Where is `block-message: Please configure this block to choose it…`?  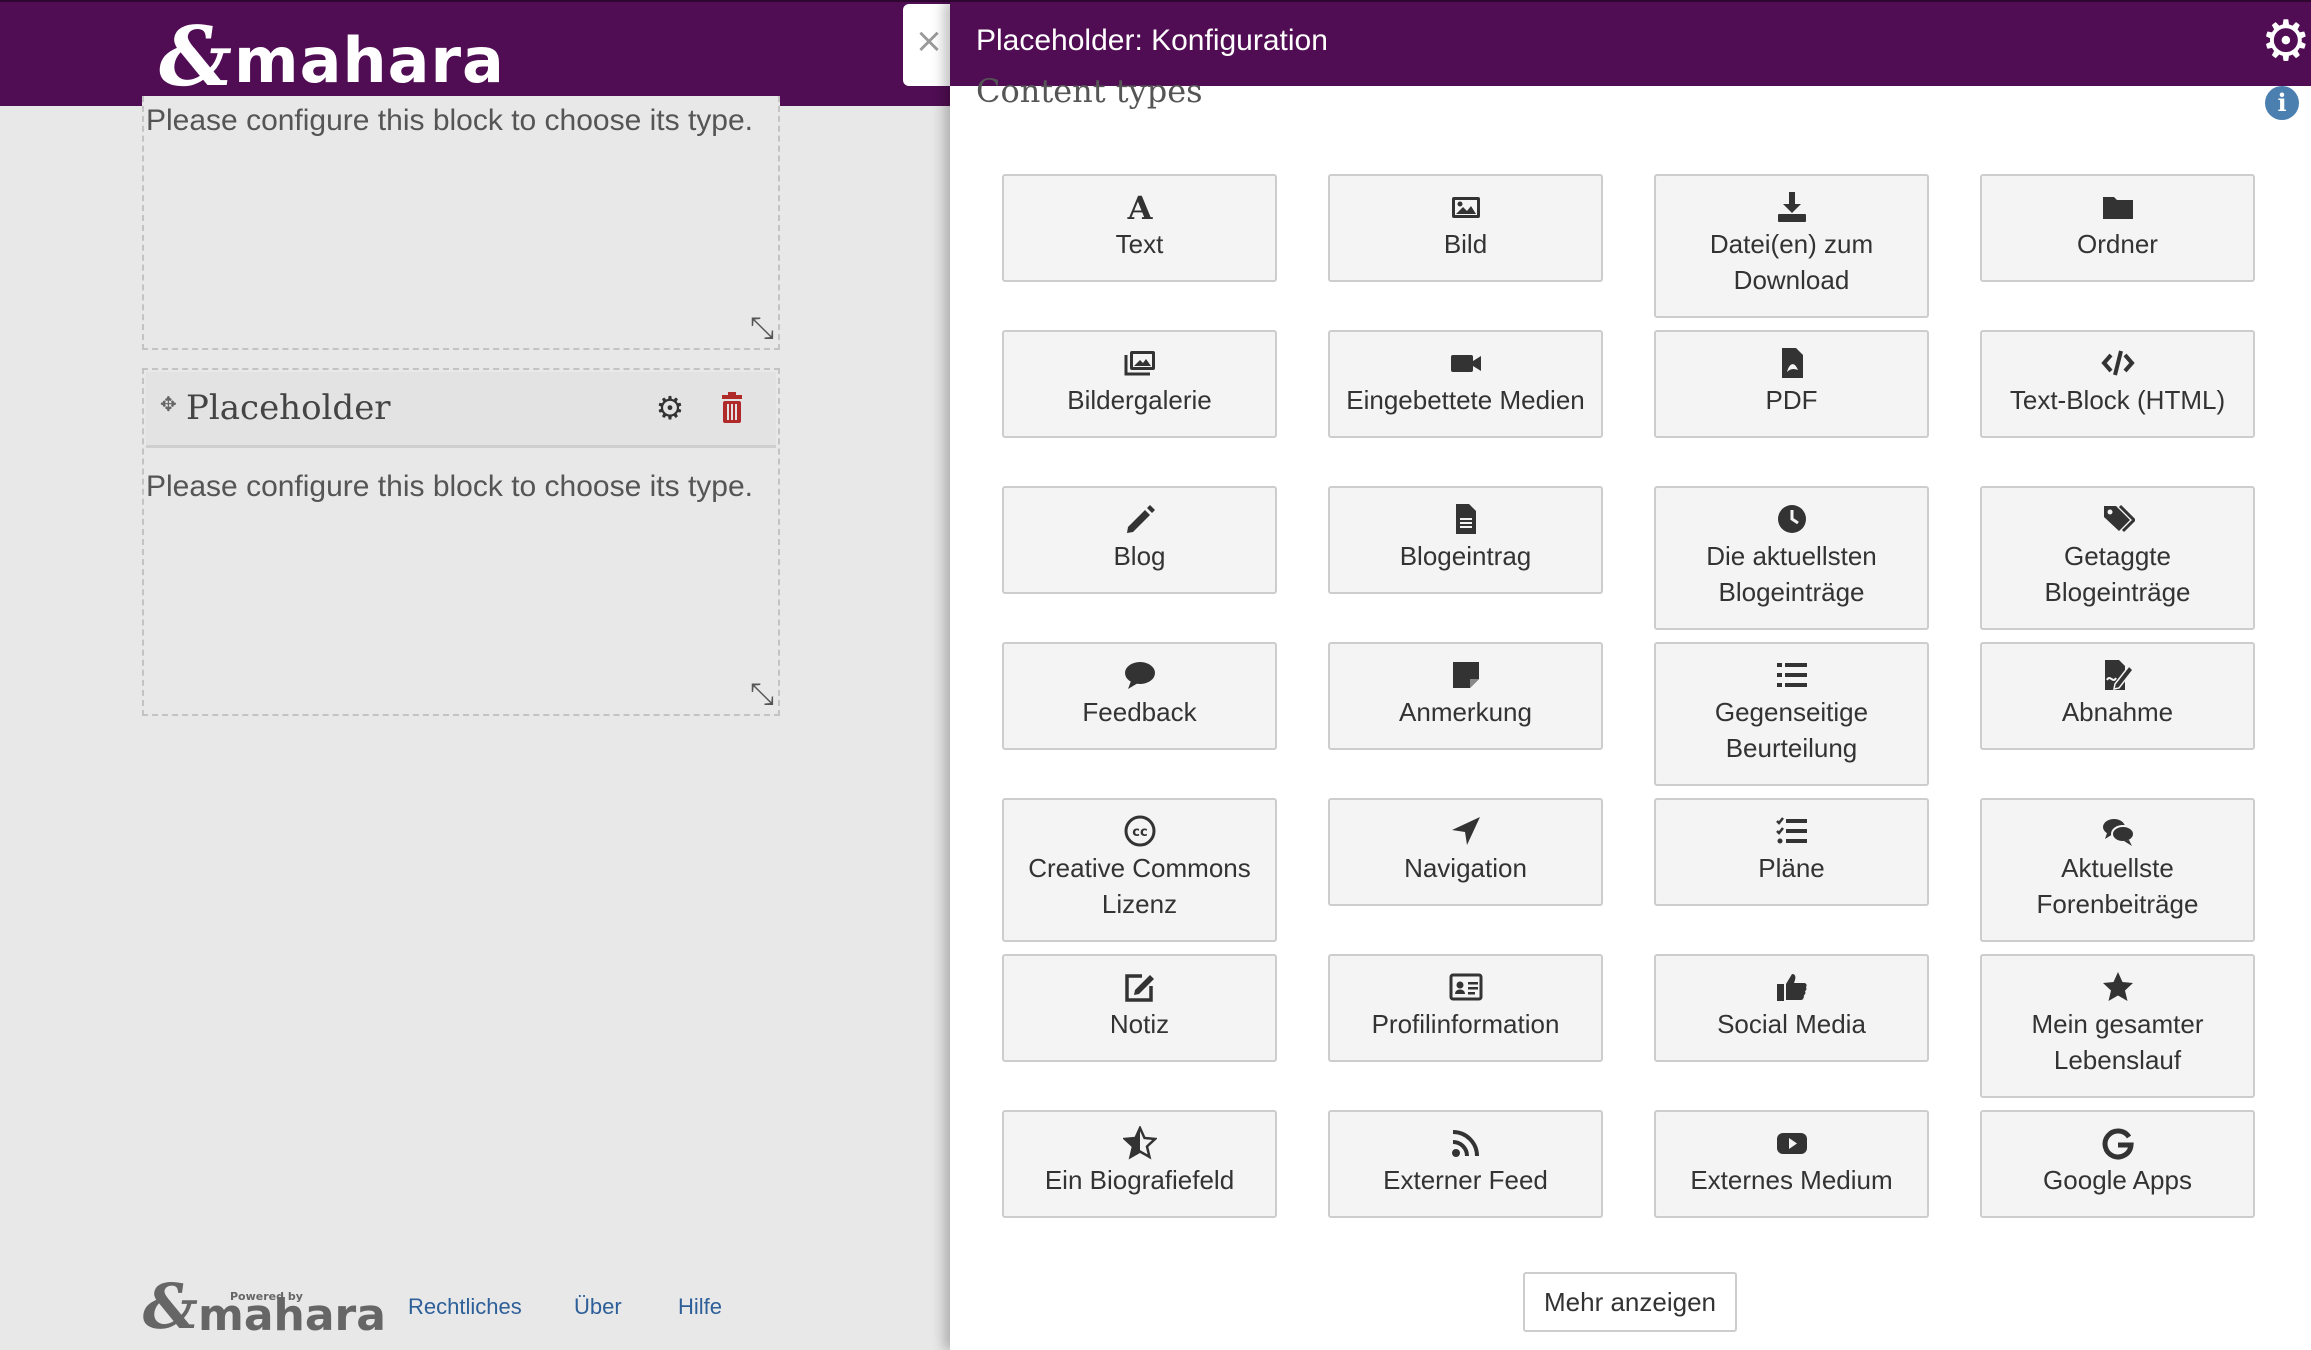 block-message: Please configure this block to choose it… is located at coordinates (450, 486).